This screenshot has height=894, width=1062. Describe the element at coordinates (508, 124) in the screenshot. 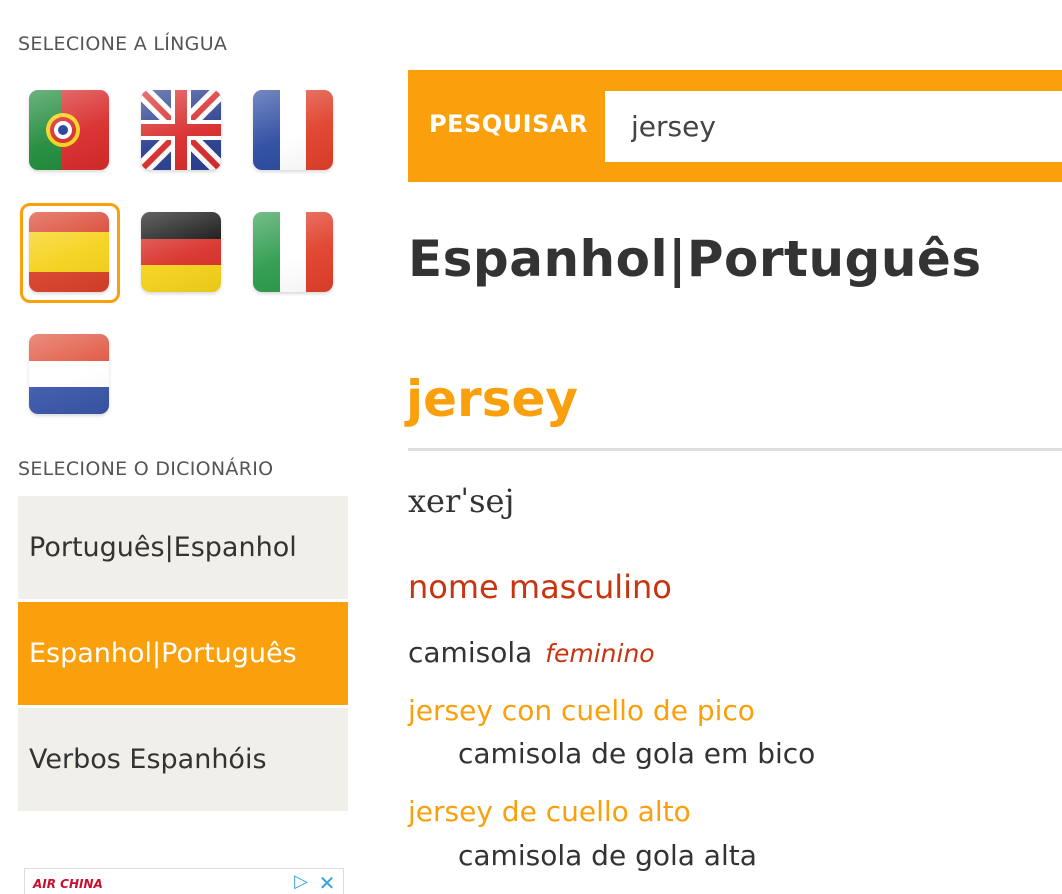

I see `search-label: PESQUISAR` at that location.